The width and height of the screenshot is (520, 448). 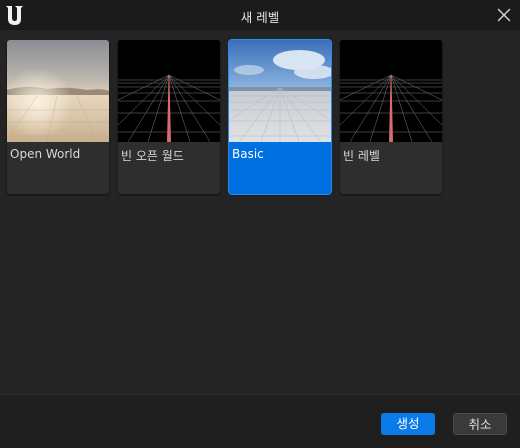 What do you see at coordinates (58, 91) in the screenshot?
I see `open-world-sky-thumbnail` at bounding box center [58, 91].